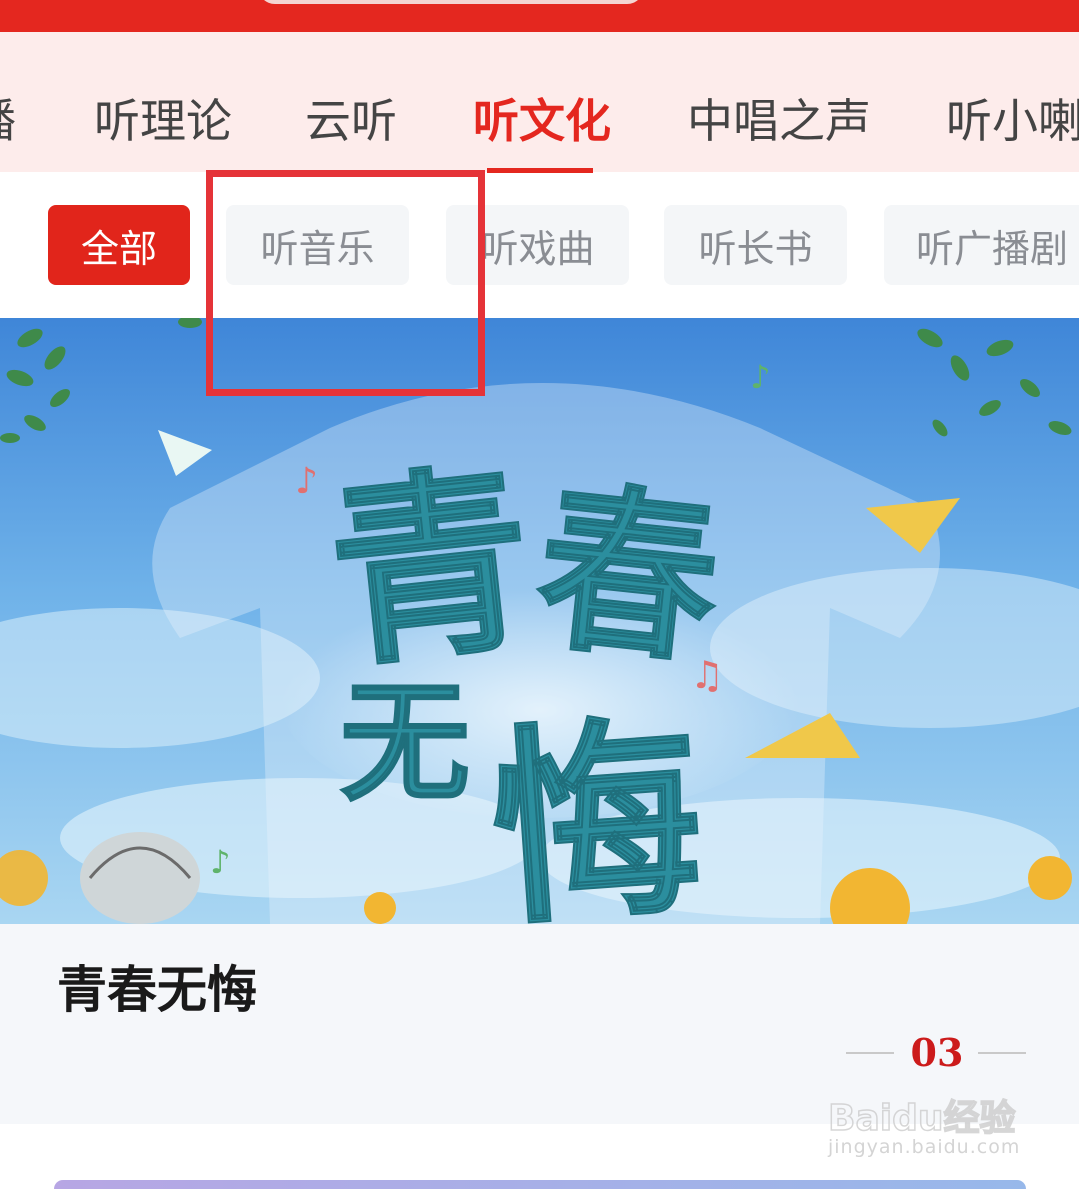 This screenshot has height=1189, width=1079. I want to click on main-tab-bar: 播 听理论 云听 听文化 中唱之声 听小喇, so click(539, 102).